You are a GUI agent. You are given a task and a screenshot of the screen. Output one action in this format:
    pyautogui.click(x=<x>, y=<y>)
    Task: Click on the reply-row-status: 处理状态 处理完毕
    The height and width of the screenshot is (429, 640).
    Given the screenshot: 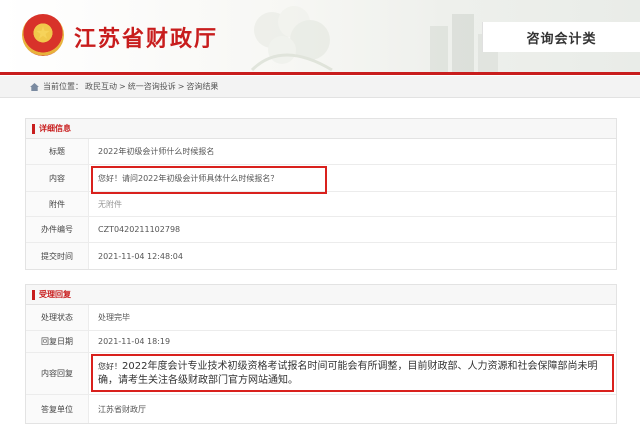 What is the action you would take?
    pyautogui.click(x=321, y=318)
    